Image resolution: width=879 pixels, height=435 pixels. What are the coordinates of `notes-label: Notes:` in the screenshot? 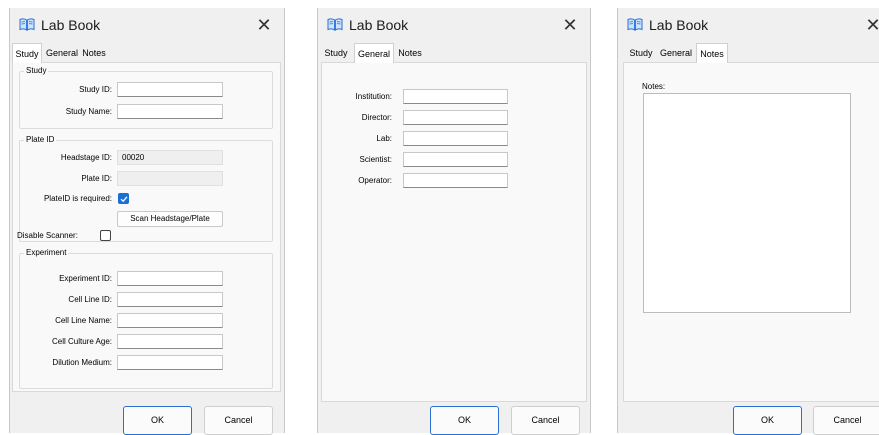 It's located at (653, 86).